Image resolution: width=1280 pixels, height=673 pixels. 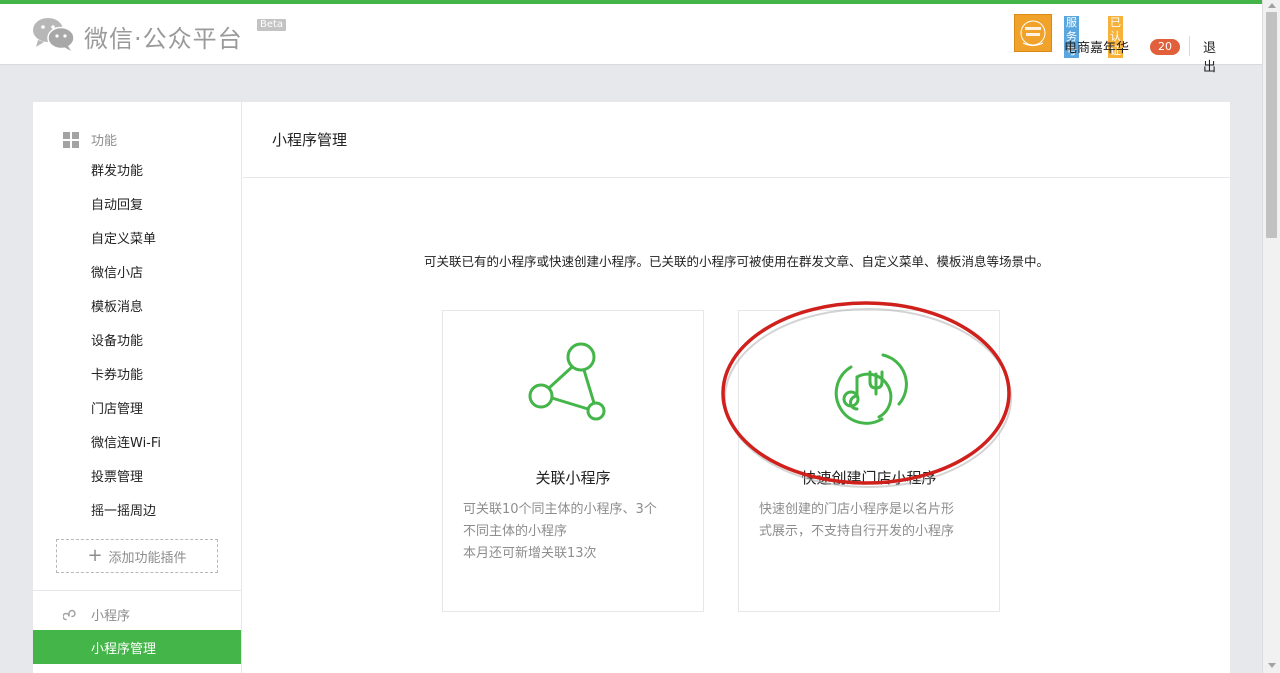 What do you see at coordinates (869, 521) in the screenshot?
I see `card-description: 快速创建的门店小程序是以名片形 式展示，不支持自行开发的小程序` at bounding box center [869, 521].